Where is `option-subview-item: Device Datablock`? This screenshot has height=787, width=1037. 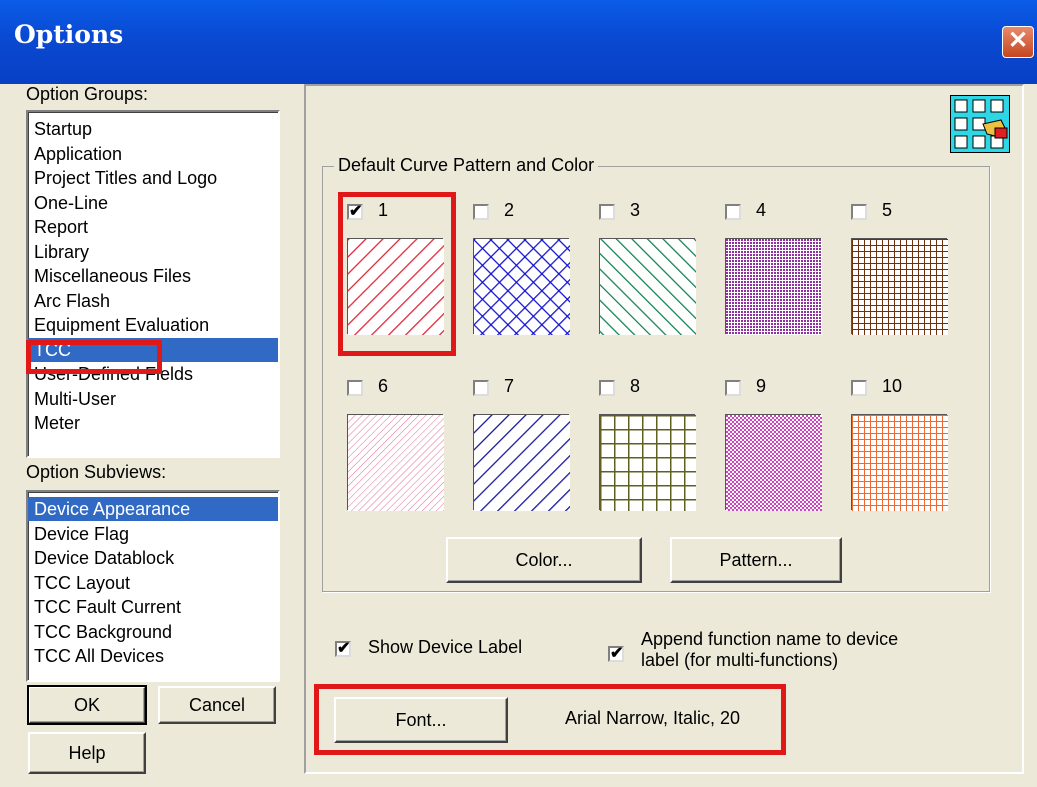 option-subview-item: Device Datablock is located at coordinates (104, 558).